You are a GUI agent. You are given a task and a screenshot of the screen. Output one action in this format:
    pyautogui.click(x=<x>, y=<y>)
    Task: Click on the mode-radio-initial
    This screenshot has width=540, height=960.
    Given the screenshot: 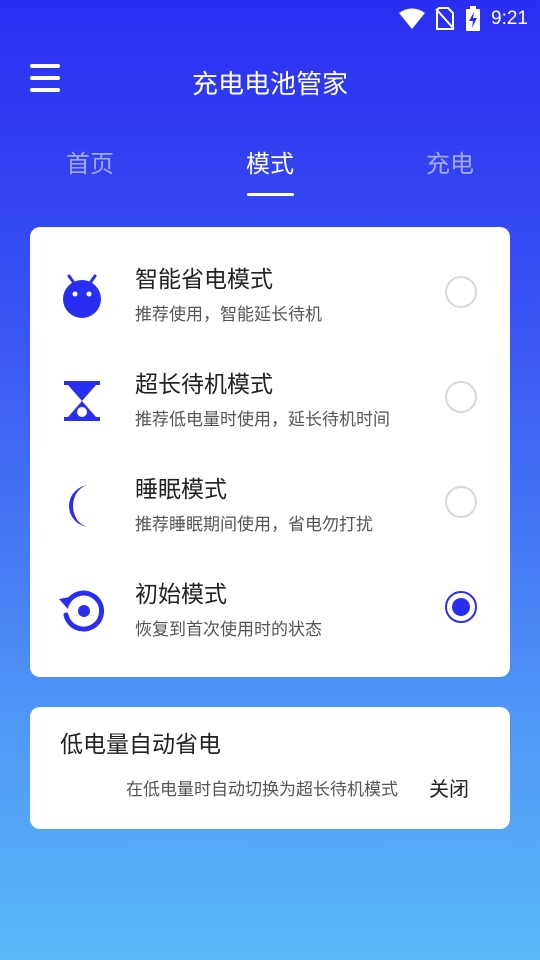 What is the action you would take?
    pyautogui.click(x=461, y=607)
    